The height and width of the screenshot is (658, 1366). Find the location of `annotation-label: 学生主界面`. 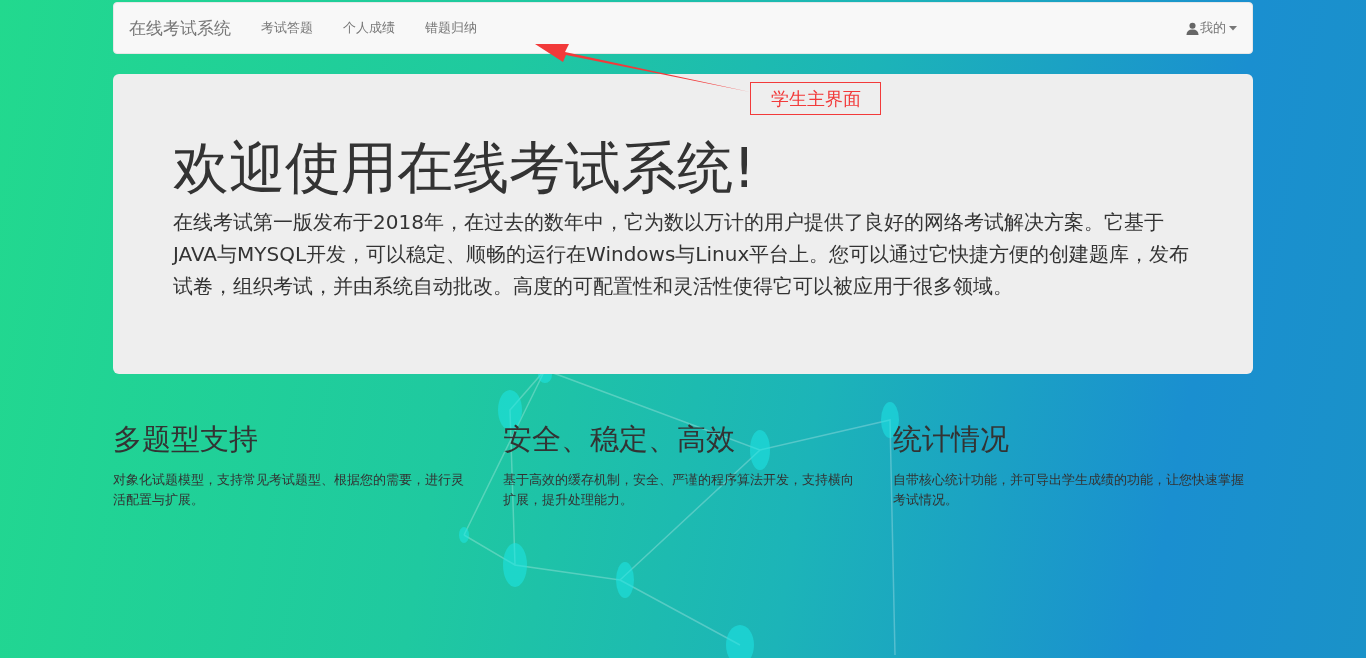

annotation-label: 学生主界面 is located at coordinates (815, 98).